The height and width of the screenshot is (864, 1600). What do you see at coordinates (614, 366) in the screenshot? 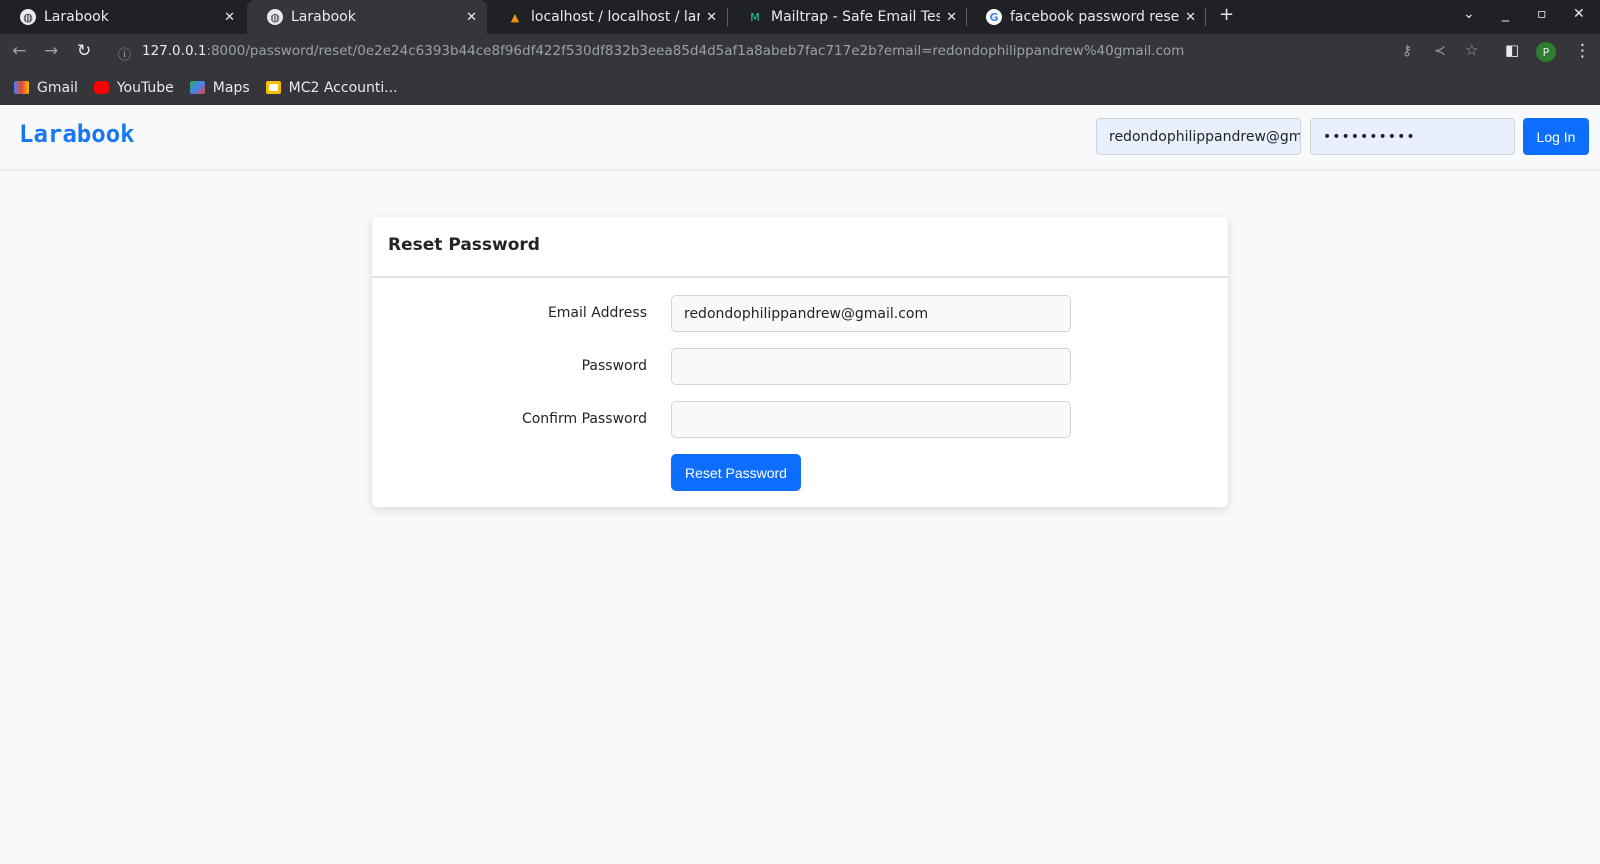
I see `password-label: Password` at bounding box center [614, 366].